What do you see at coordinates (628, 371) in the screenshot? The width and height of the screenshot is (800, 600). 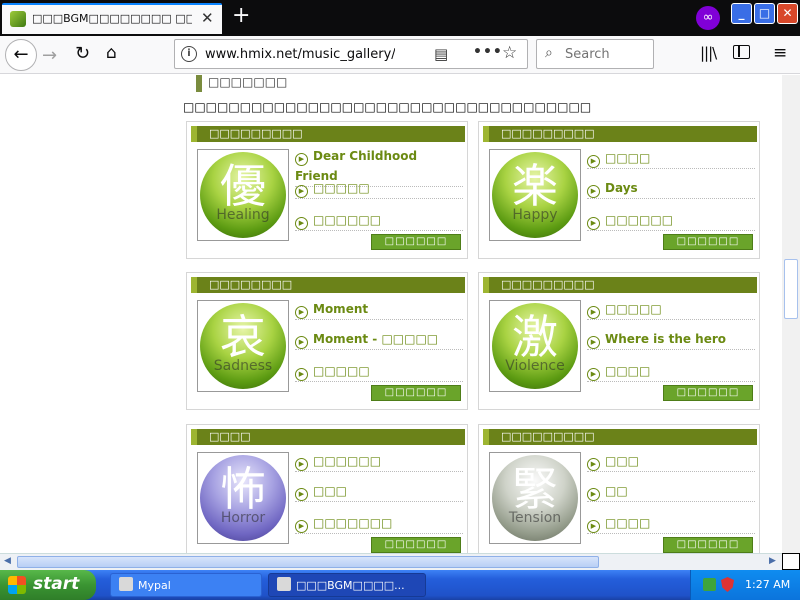 I see `track-title: □□□□` at bounding box center [628, 371].